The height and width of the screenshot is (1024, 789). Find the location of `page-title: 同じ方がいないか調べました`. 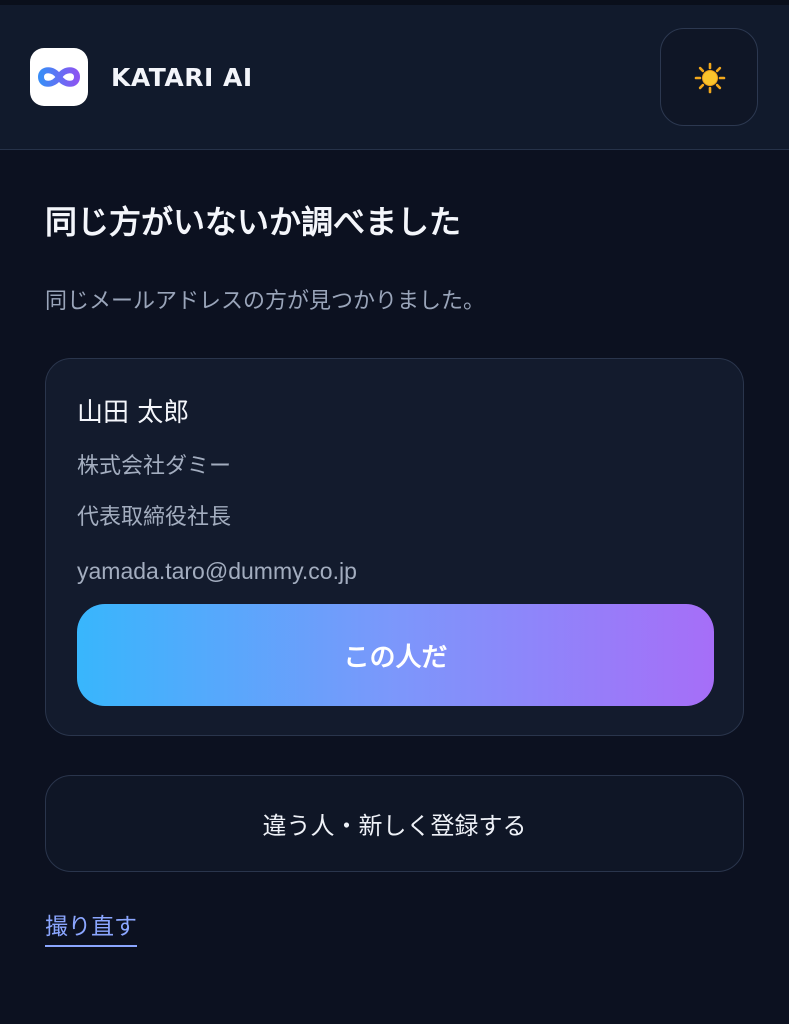

page-title: 同じ方がいないか調べました is located at coordinates (253, 222).